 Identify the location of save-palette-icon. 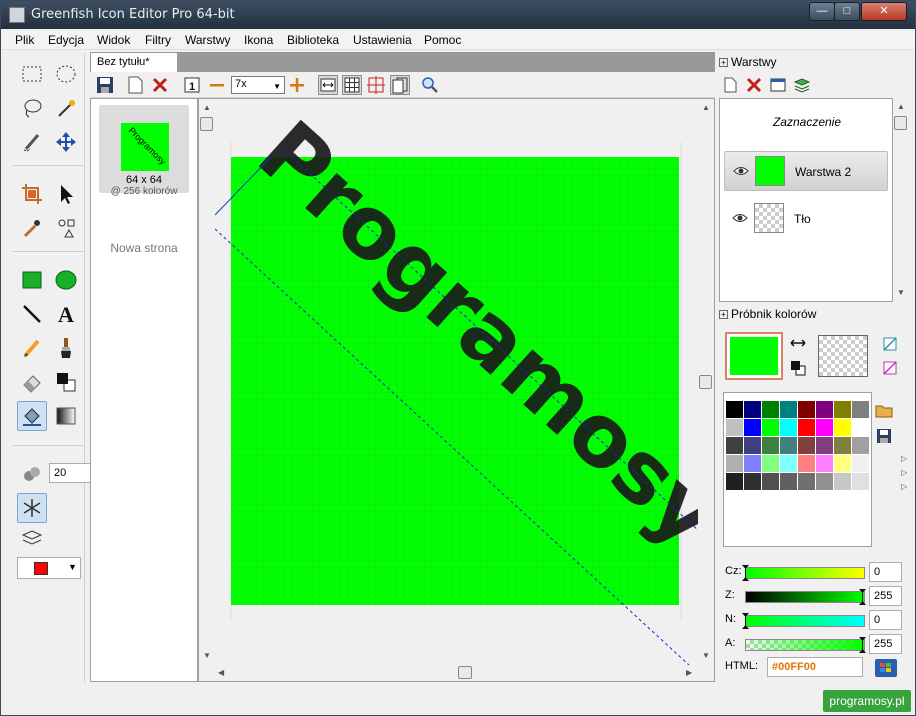
(884, 436).